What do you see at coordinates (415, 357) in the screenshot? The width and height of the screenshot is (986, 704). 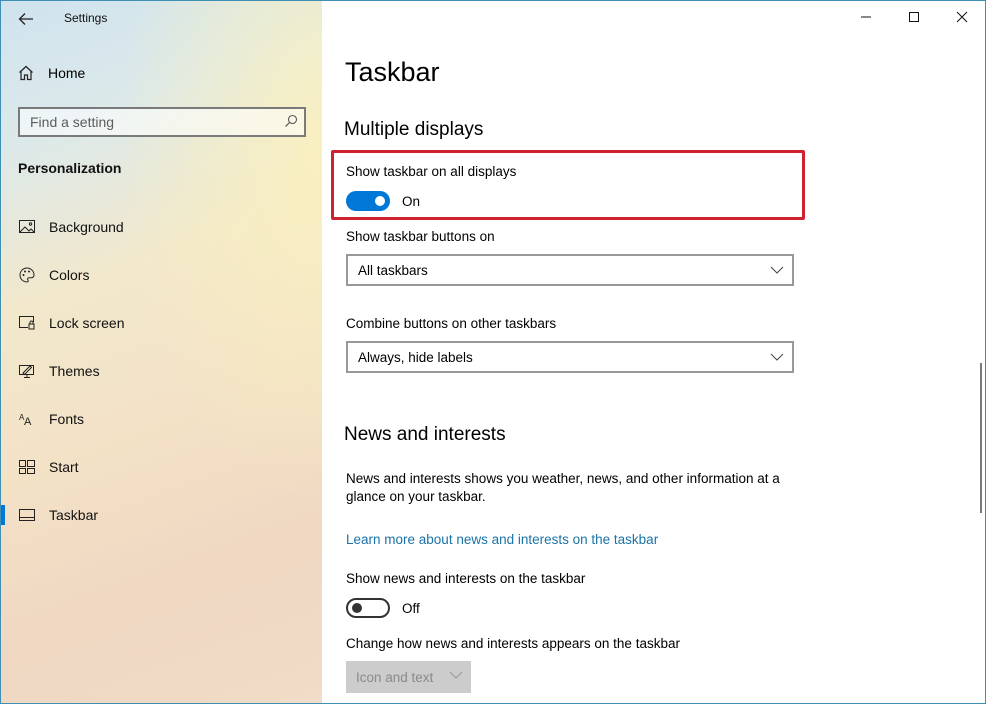 I see `dropdown-value: Always, hide labels` at bounding box center [415, 357].